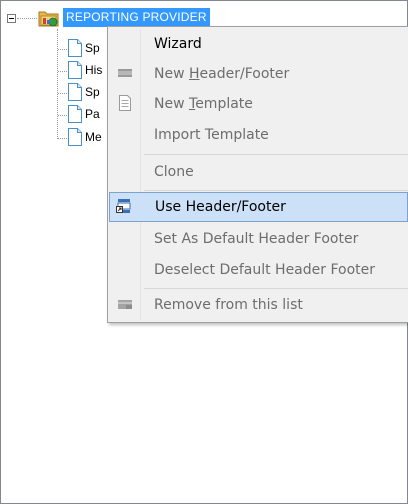  Describe the element at coordinates (136, 17) in the screenshot. I see `tree-root-reporting-provider: REPORTING PROVIDER` at that location.